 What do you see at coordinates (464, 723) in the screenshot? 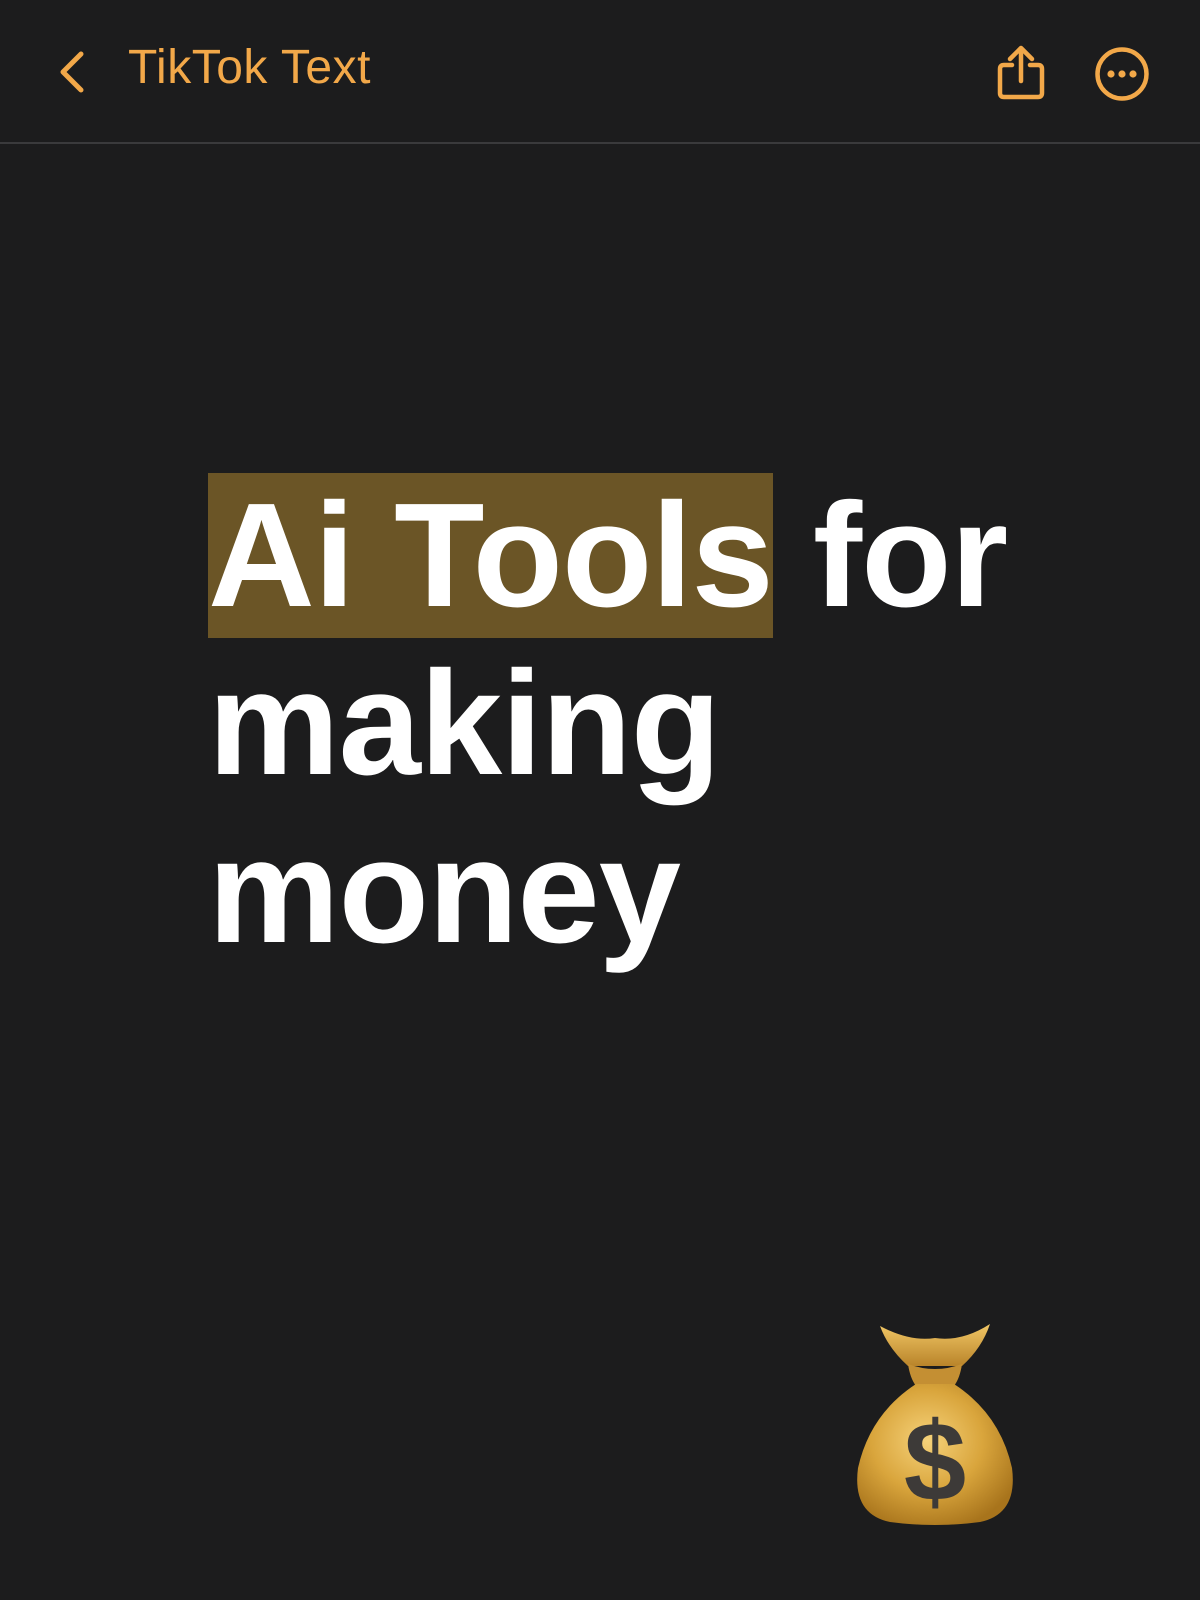
I see `note-line-2: making` at bounding box center [464, 723].